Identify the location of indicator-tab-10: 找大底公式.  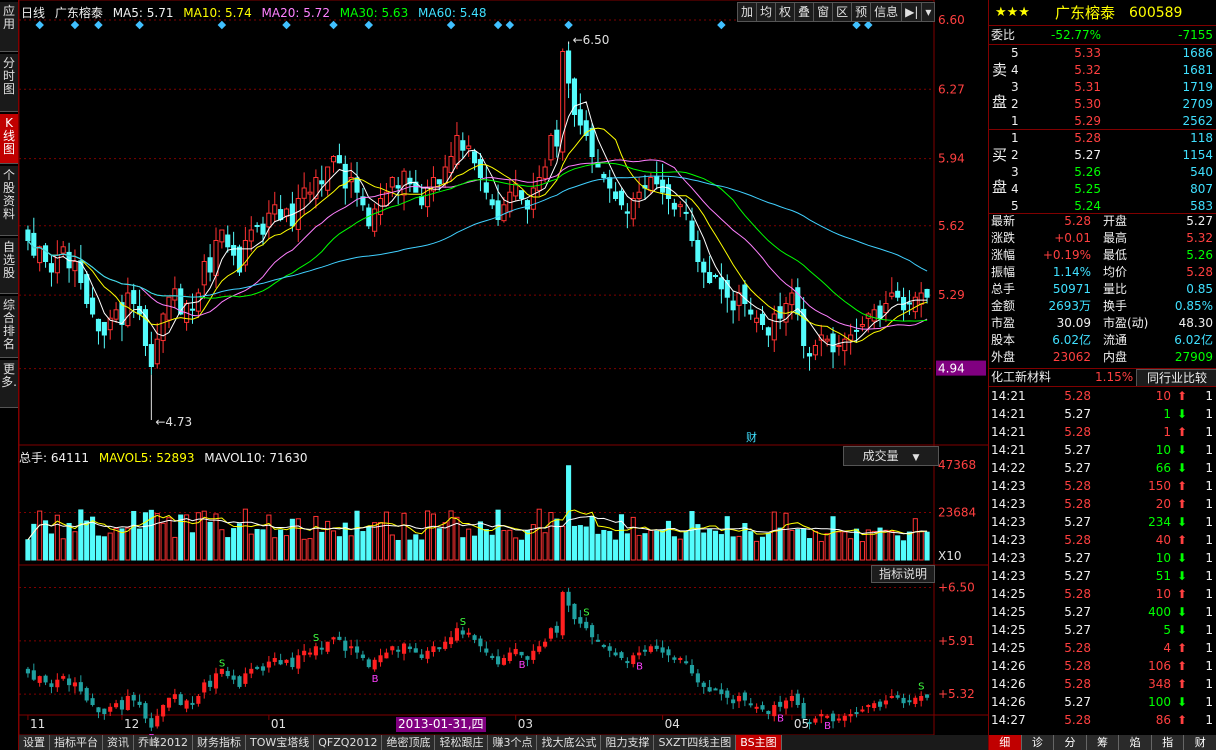
(569, 742).